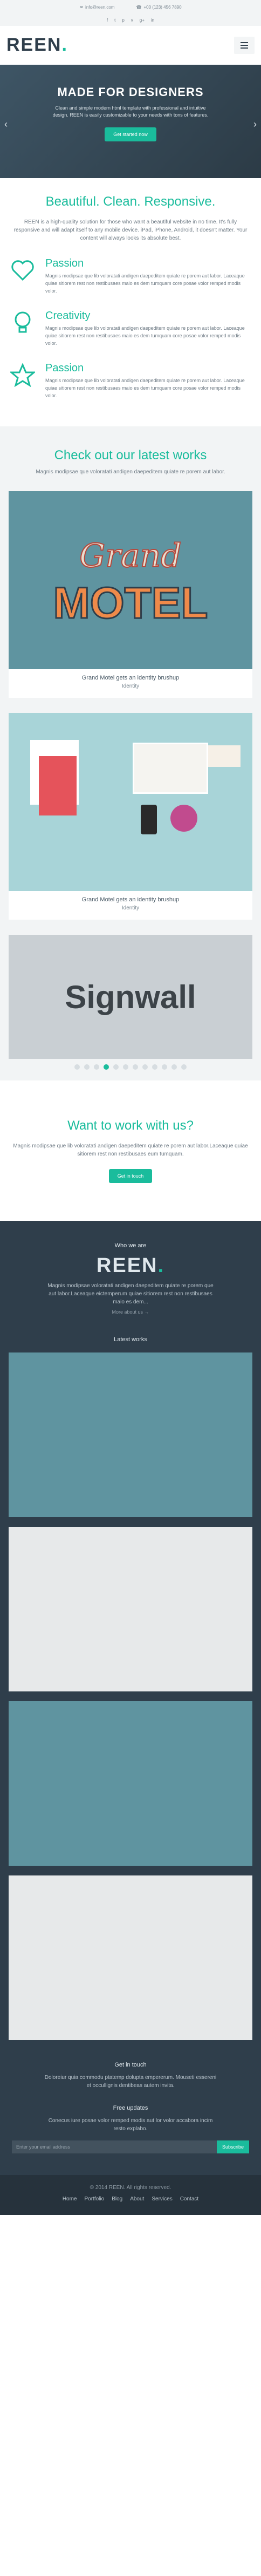 Image resolution: width=261 pixels, height=2576 pixels. I want to click on footer-nav-contact: Contact, so click(189, 2199).